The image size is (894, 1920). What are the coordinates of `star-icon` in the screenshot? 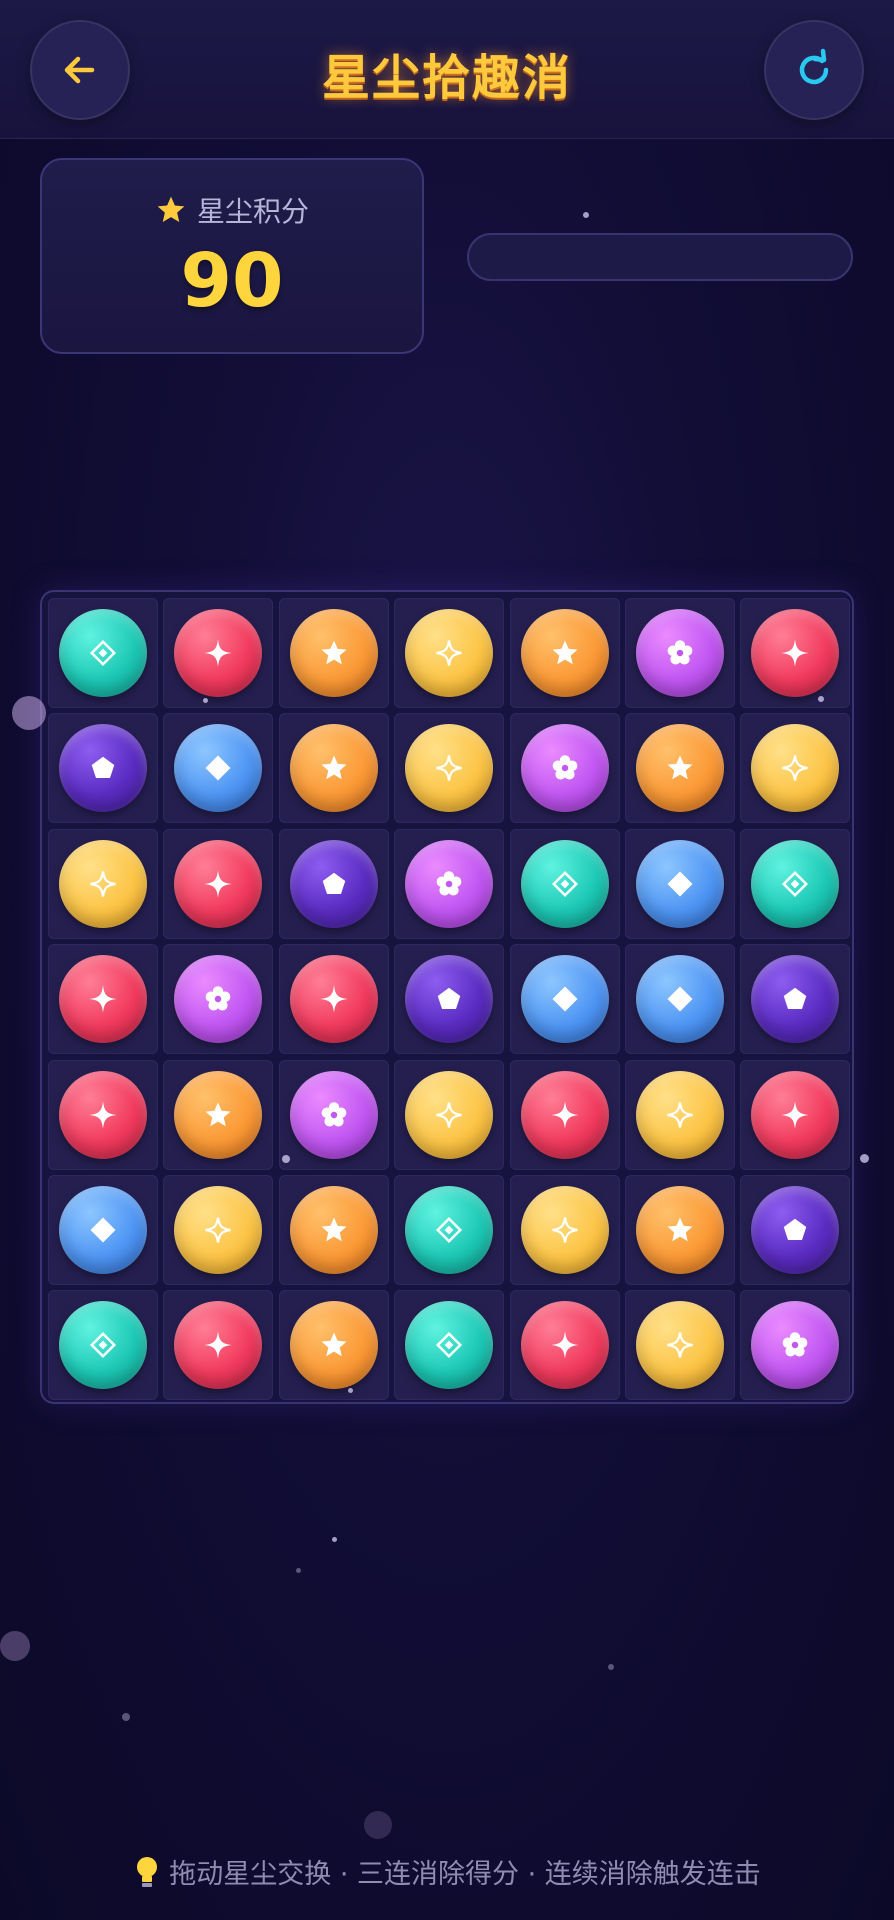 It's located at (680, 1229).